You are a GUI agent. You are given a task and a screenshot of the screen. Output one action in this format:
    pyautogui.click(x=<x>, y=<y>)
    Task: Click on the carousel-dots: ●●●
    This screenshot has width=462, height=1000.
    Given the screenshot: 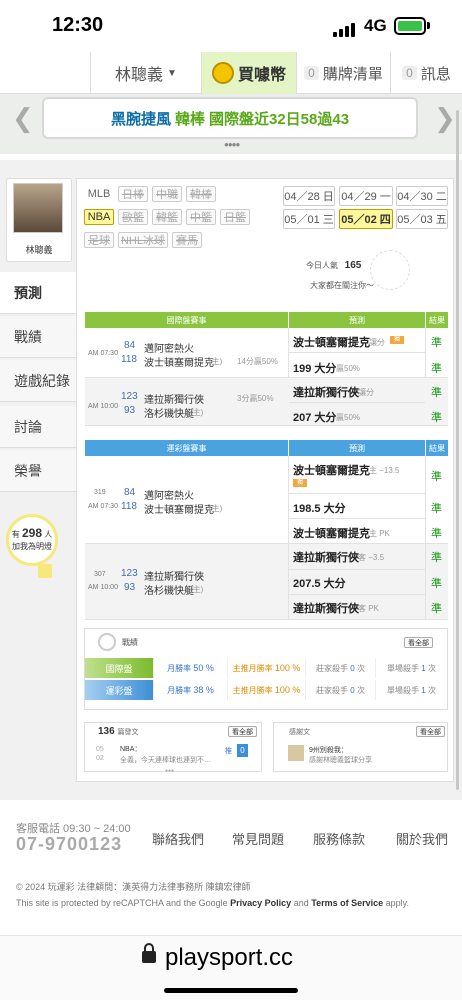 What is the action you would take?
    pyautogui.click(x=170, y=771)
    